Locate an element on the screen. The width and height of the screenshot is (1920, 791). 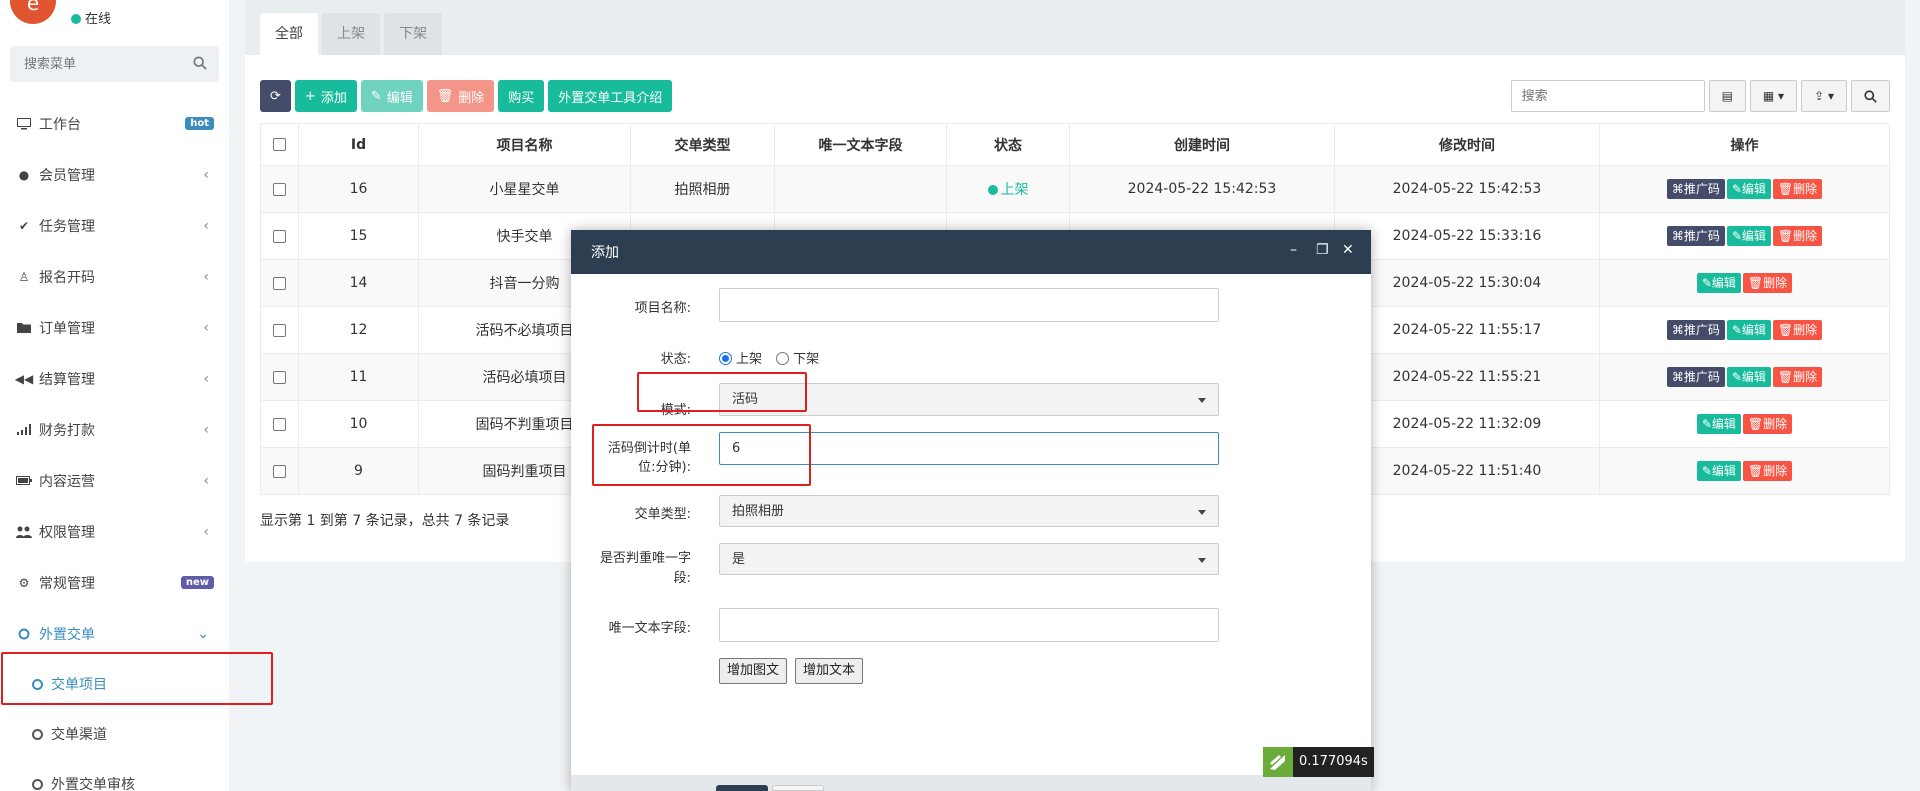
col-modified: 修改时间 is located at coordinates (1467, 144).